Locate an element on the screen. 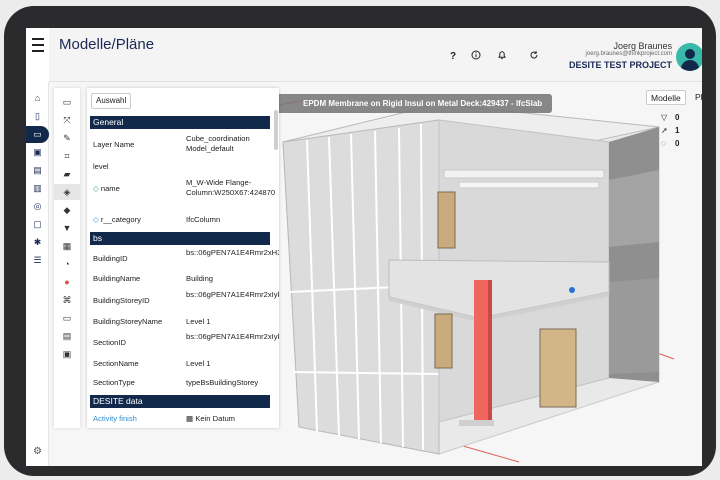 This screenshot has height=480, width=720. prop-key: level is located at coordinates (101, 166).